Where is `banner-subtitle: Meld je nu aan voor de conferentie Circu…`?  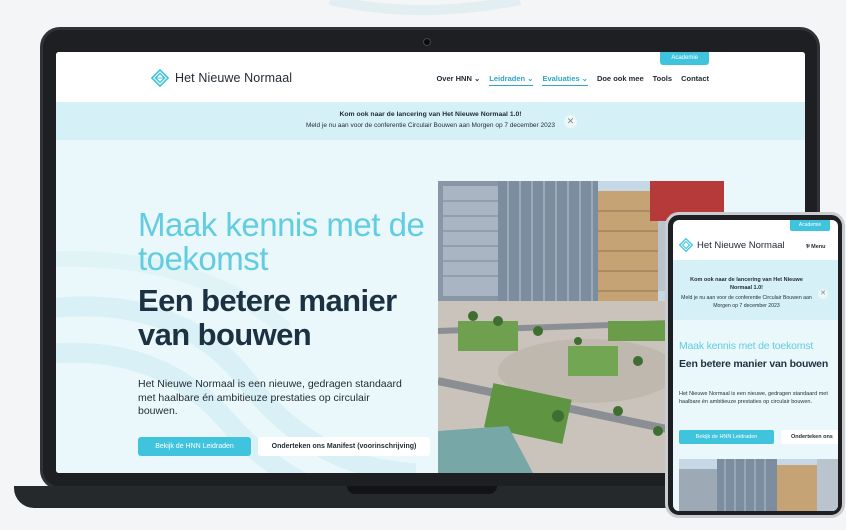
banner-subtitle: Meld je nu aan voor de conferentie Circu… is located at coordinates (430, 125).